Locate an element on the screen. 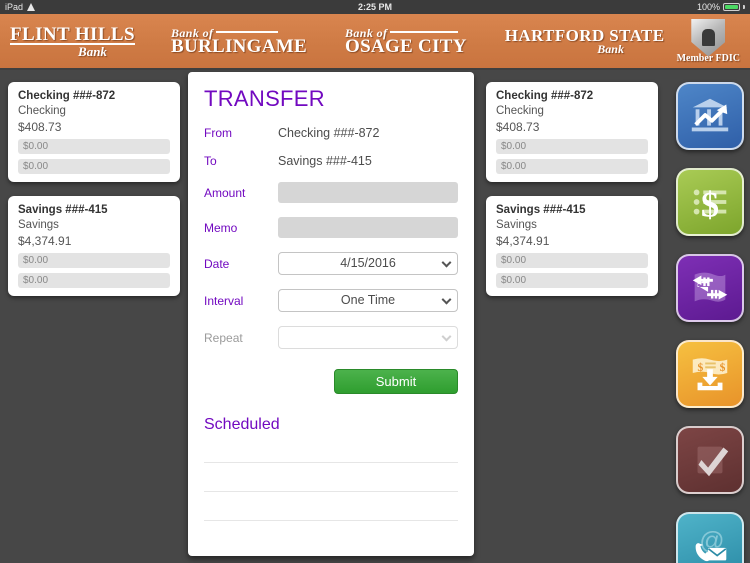 The width and height of the screenshot is (750, 563). date-select-value: 4/15/2016 is located at coordinates (368, 263).